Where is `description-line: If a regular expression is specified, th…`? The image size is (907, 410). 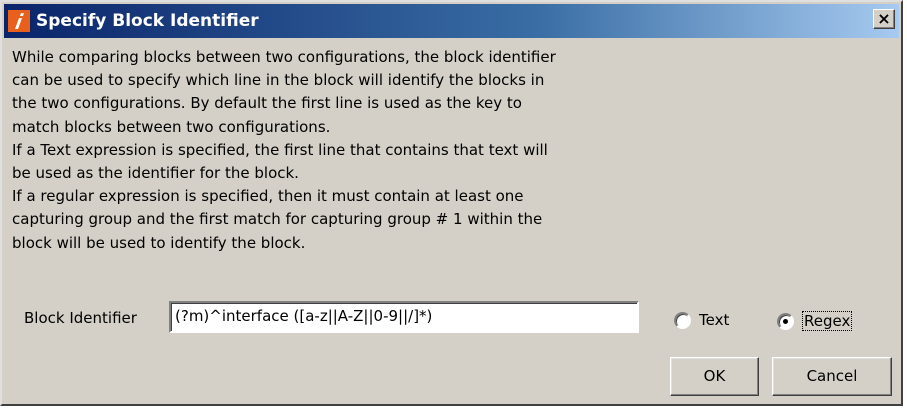 description-line: If a regular expression is specified, th… is located at coordinates (268, 196).